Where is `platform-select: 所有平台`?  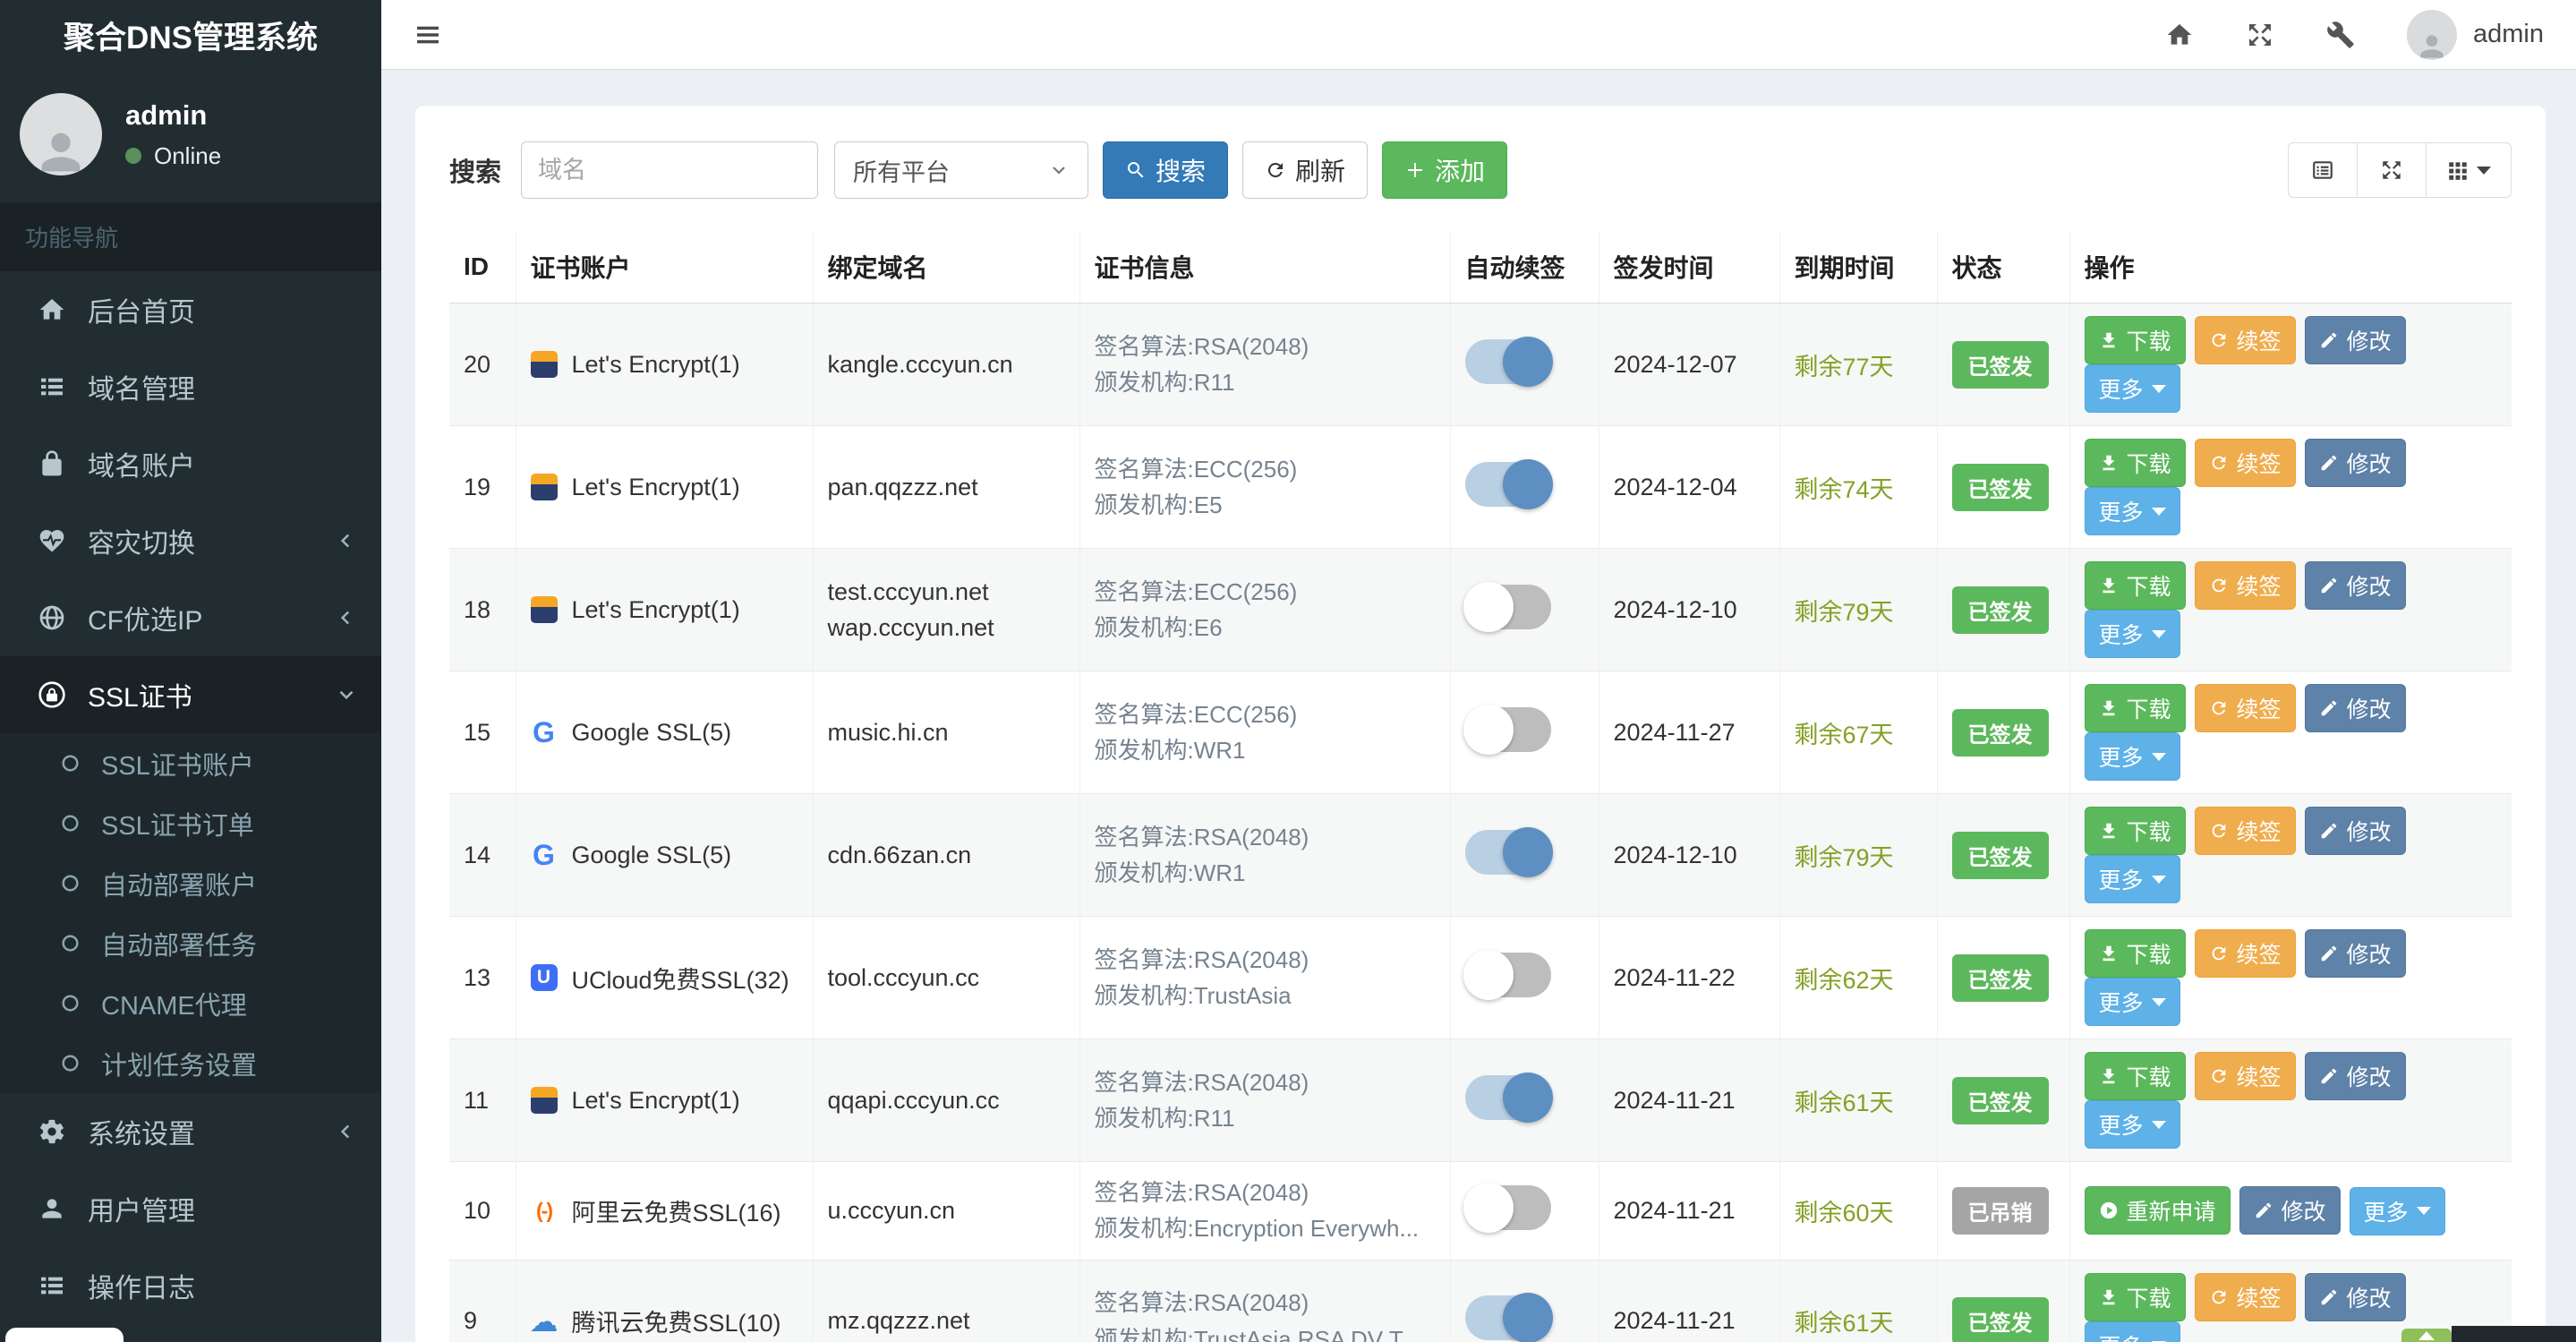 platform-select: 所有平台 is located at coordinates (961, 170).